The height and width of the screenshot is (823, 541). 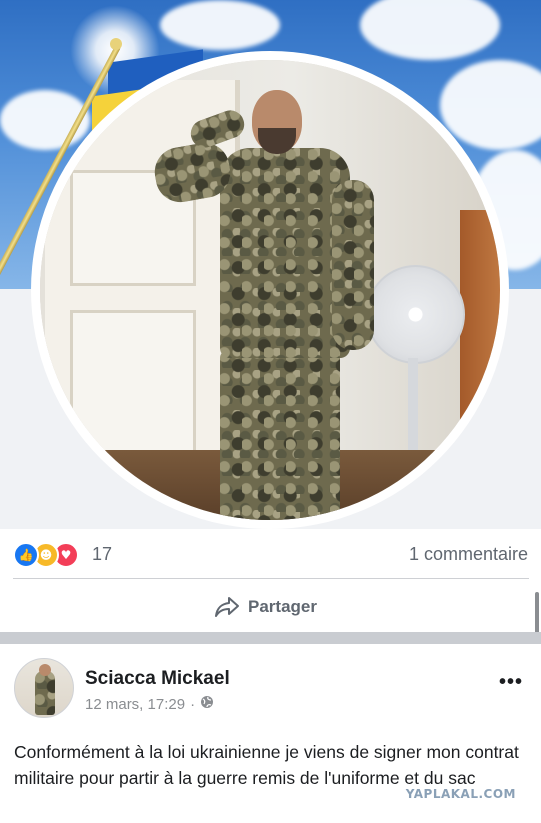 What do you see at coordinates (270, 638) in the screenshot?
I see `section-separator` at bounding box center [270, 638].